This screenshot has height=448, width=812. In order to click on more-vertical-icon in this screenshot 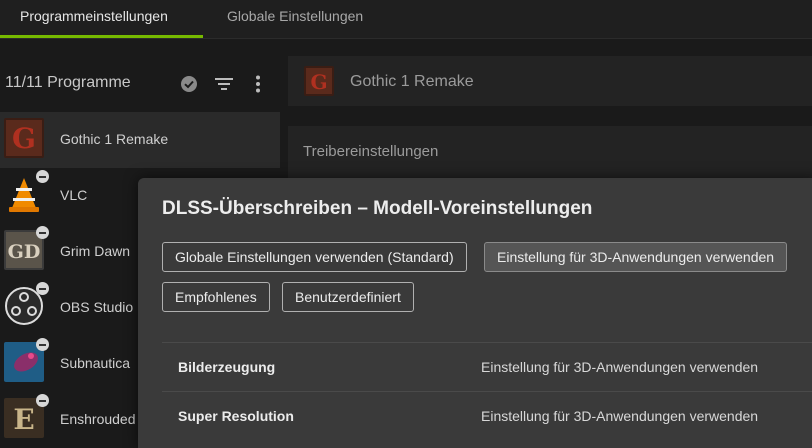, I will do `click(258, 84)`.